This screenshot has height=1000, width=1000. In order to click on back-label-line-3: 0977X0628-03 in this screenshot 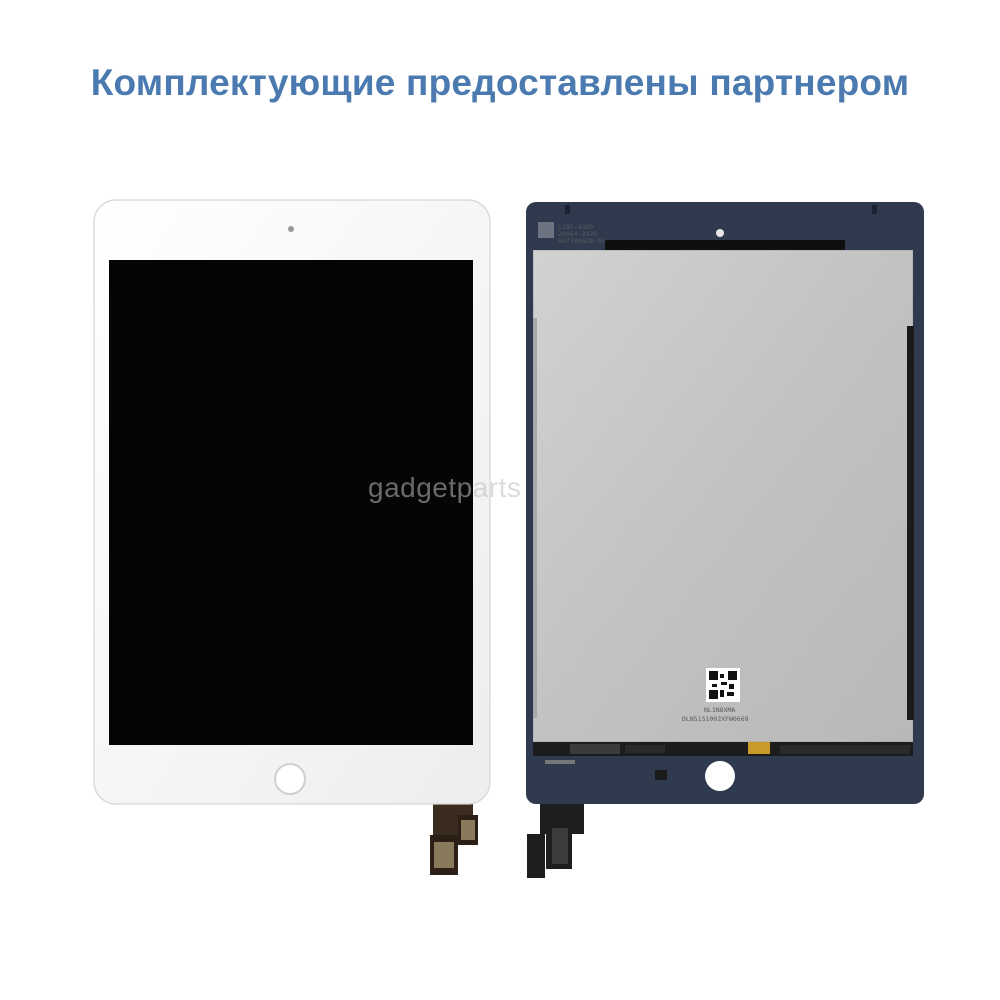, I will do `click(581, 241)`.